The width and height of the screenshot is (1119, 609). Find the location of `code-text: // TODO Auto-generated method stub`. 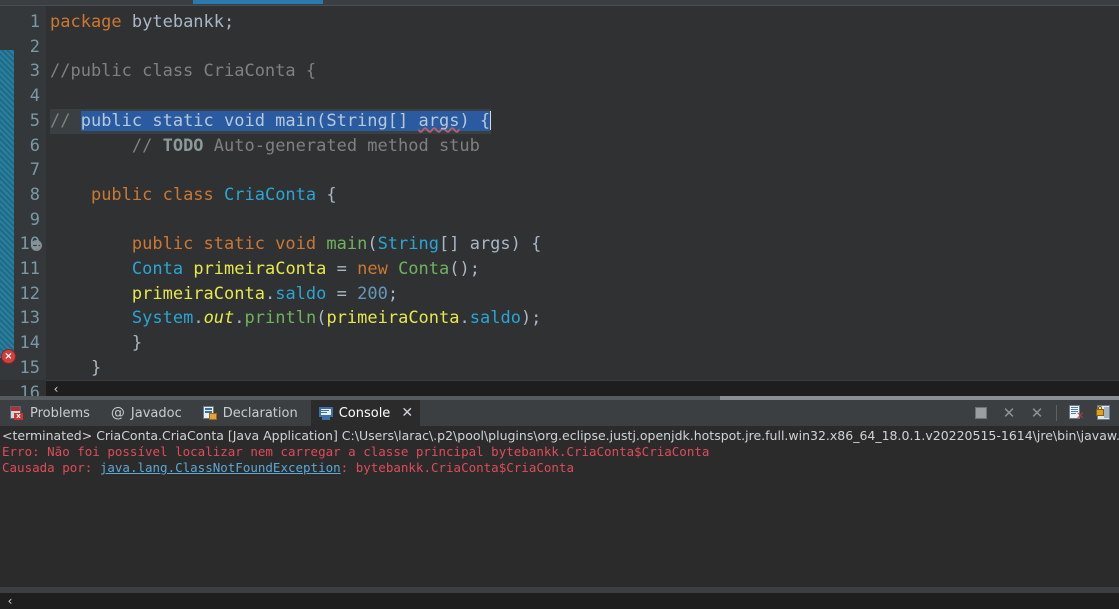

code-text: // TODO Auto-generated method stub is located at coordinates (265, 146).